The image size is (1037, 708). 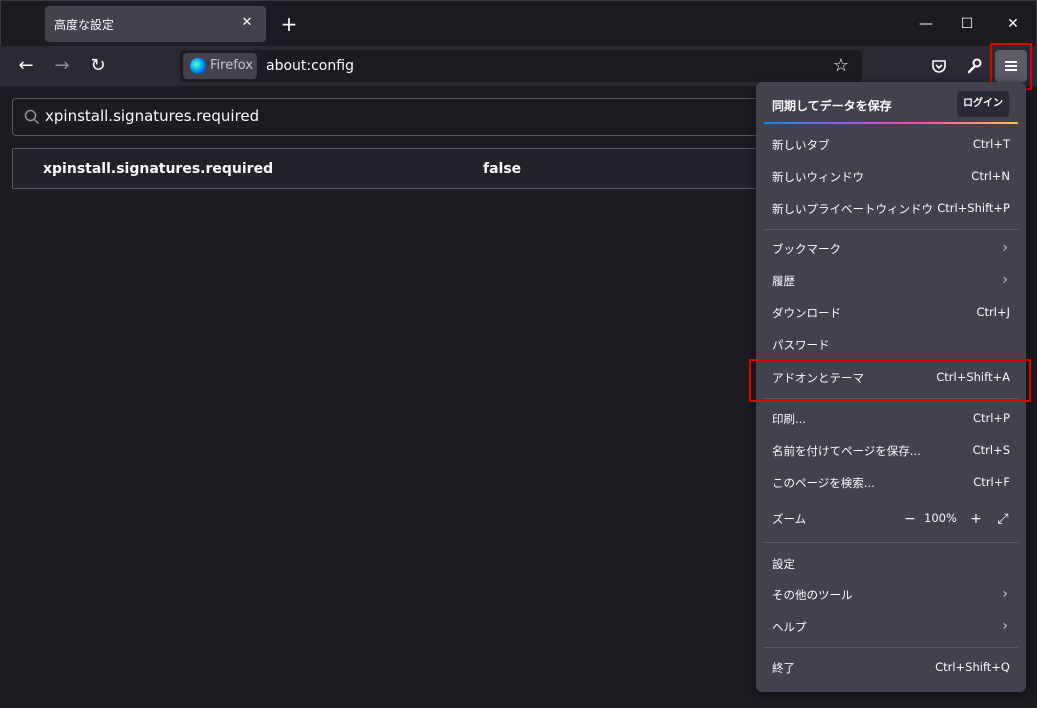 I want to click on menu-item-new-tab: 新しいタブ Ctrl+T, so click(x=891, y=145).